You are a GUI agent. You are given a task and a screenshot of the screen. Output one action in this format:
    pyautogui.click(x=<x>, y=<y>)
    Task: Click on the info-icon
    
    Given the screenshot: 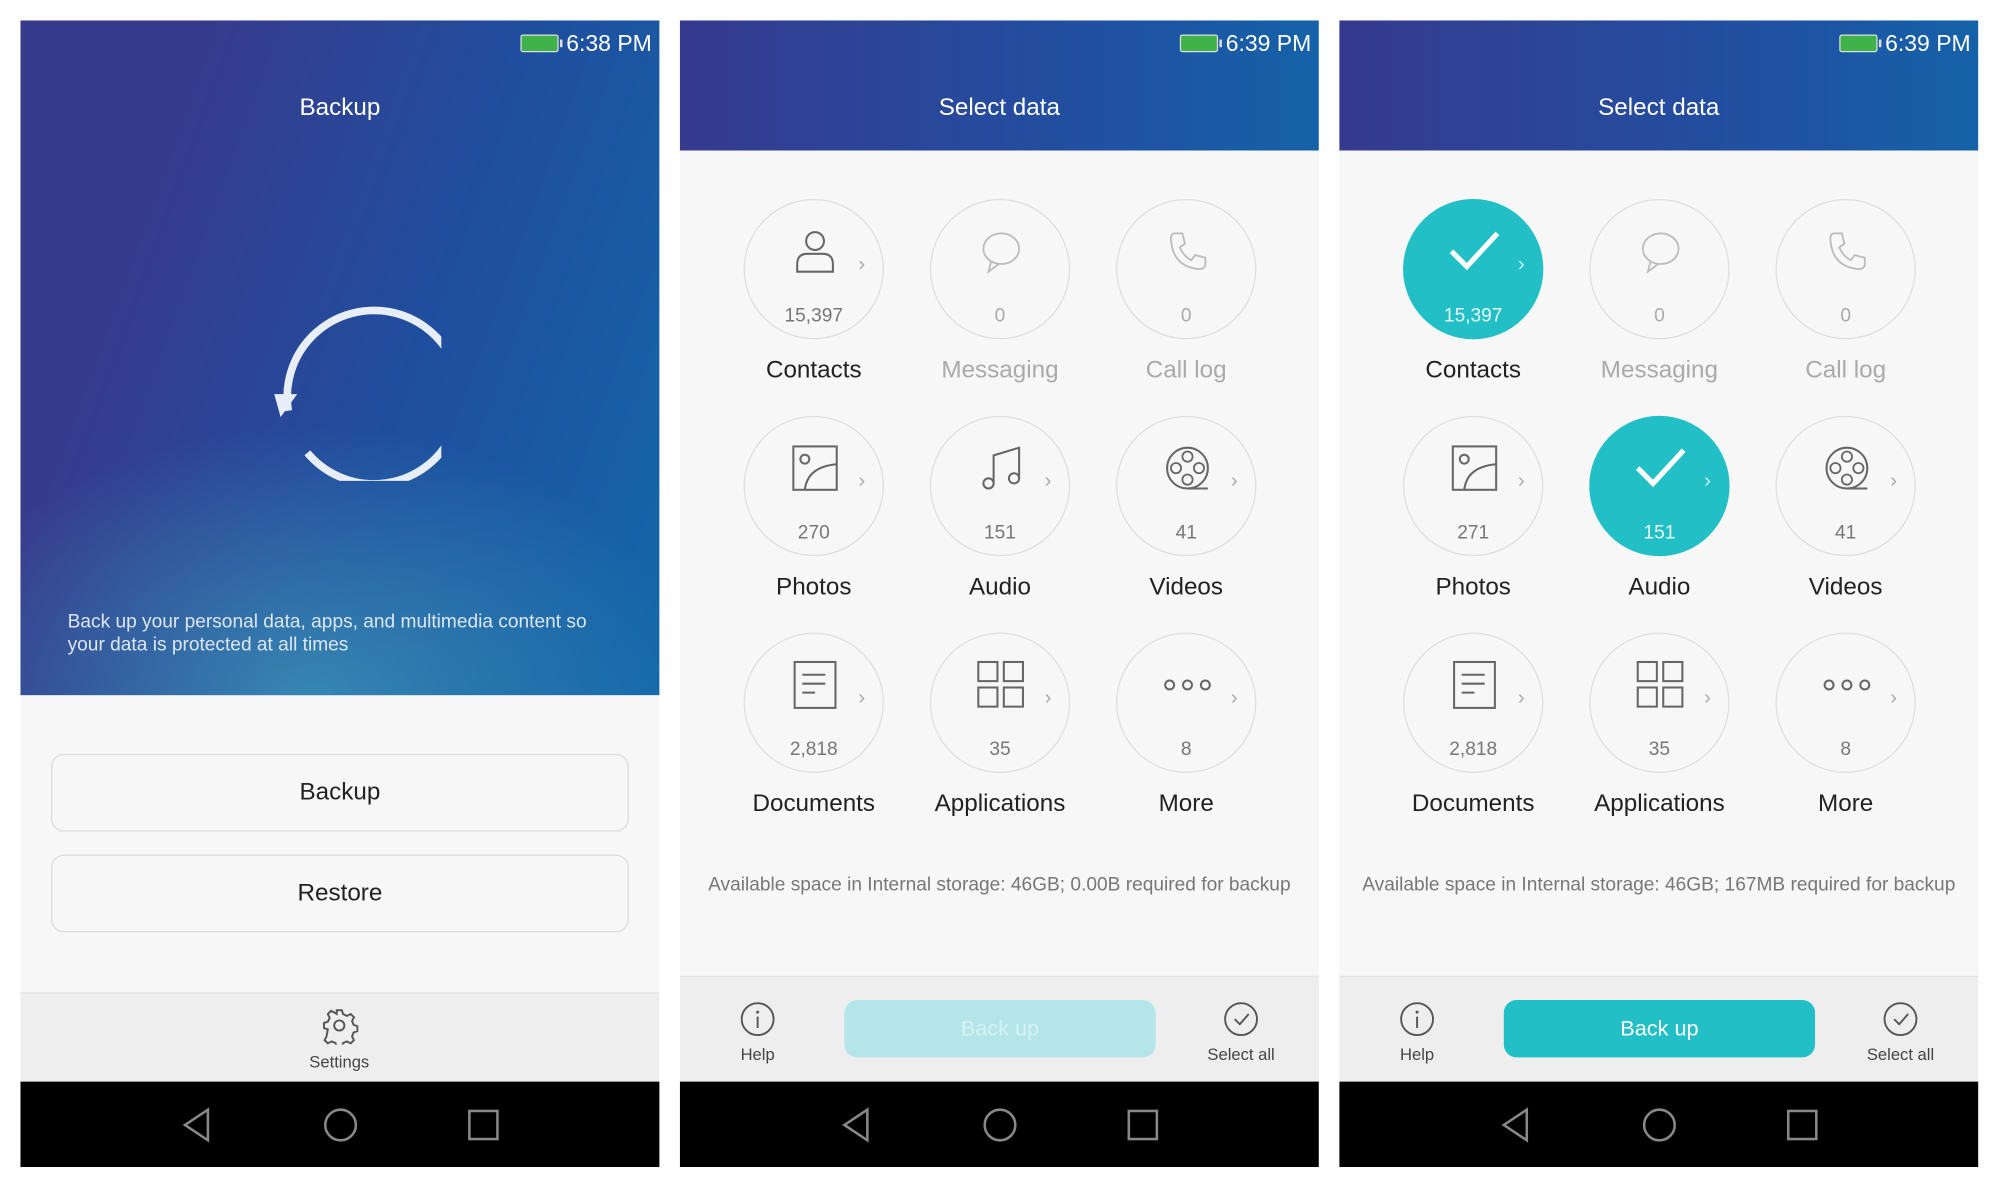 What is the action you would take?
    pyautogui.click(x=757, y=1019)
    